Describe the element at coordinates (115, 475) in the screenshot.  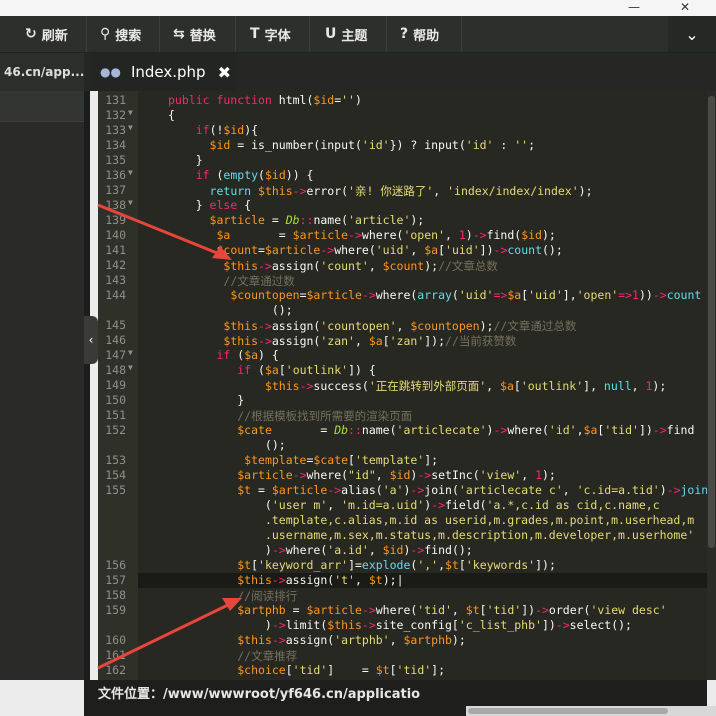
I see `line-number: 154` at that location.